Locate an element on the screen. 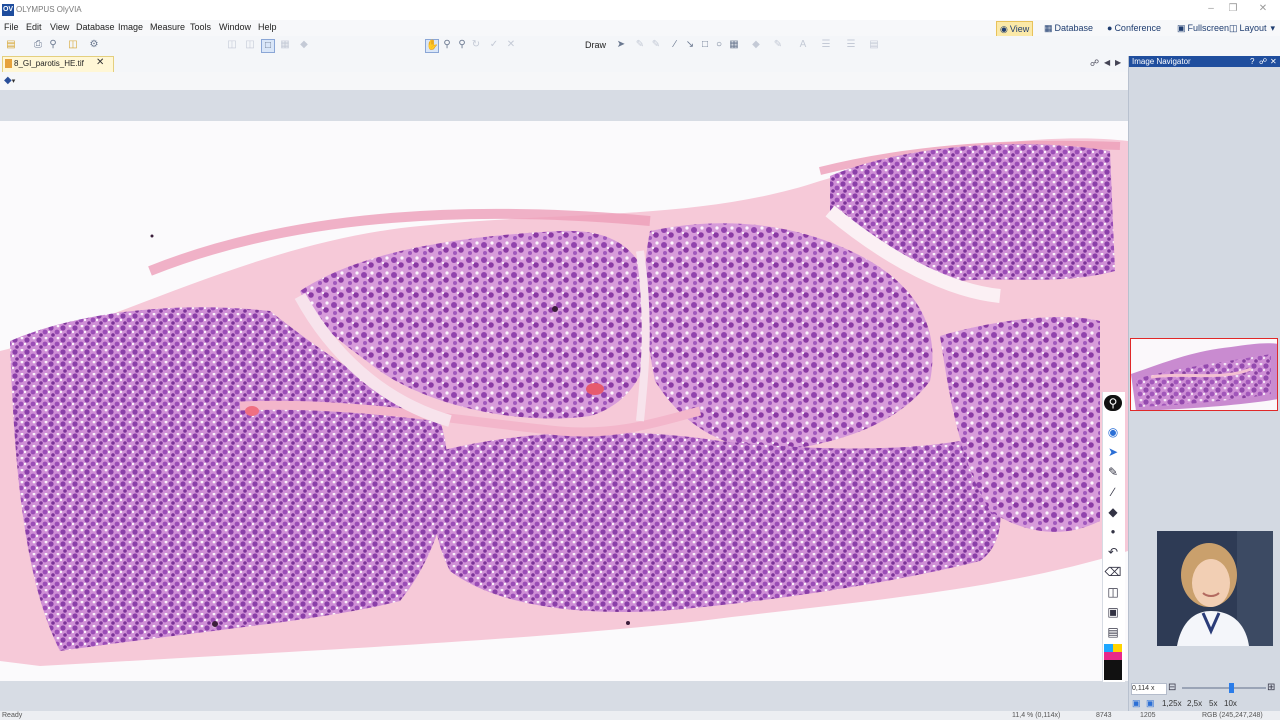 This screenshot has width=1280, height=720. erase-icon: ✎ is located at coordinates (656, 45).